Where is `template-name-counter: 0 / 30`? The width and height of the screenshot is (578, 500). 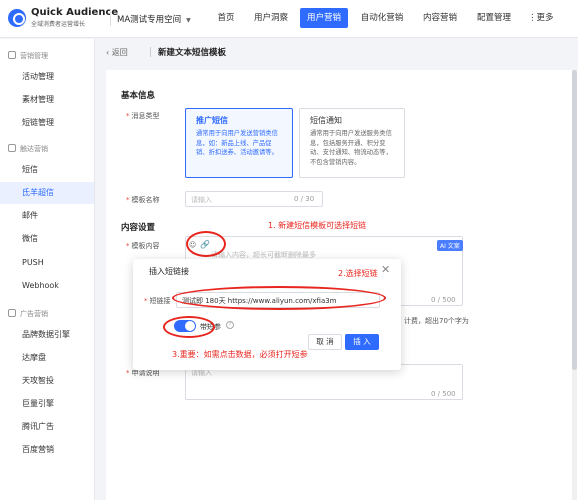
template-name-counter: 0 / 30 is located at coordinates (304, 199).